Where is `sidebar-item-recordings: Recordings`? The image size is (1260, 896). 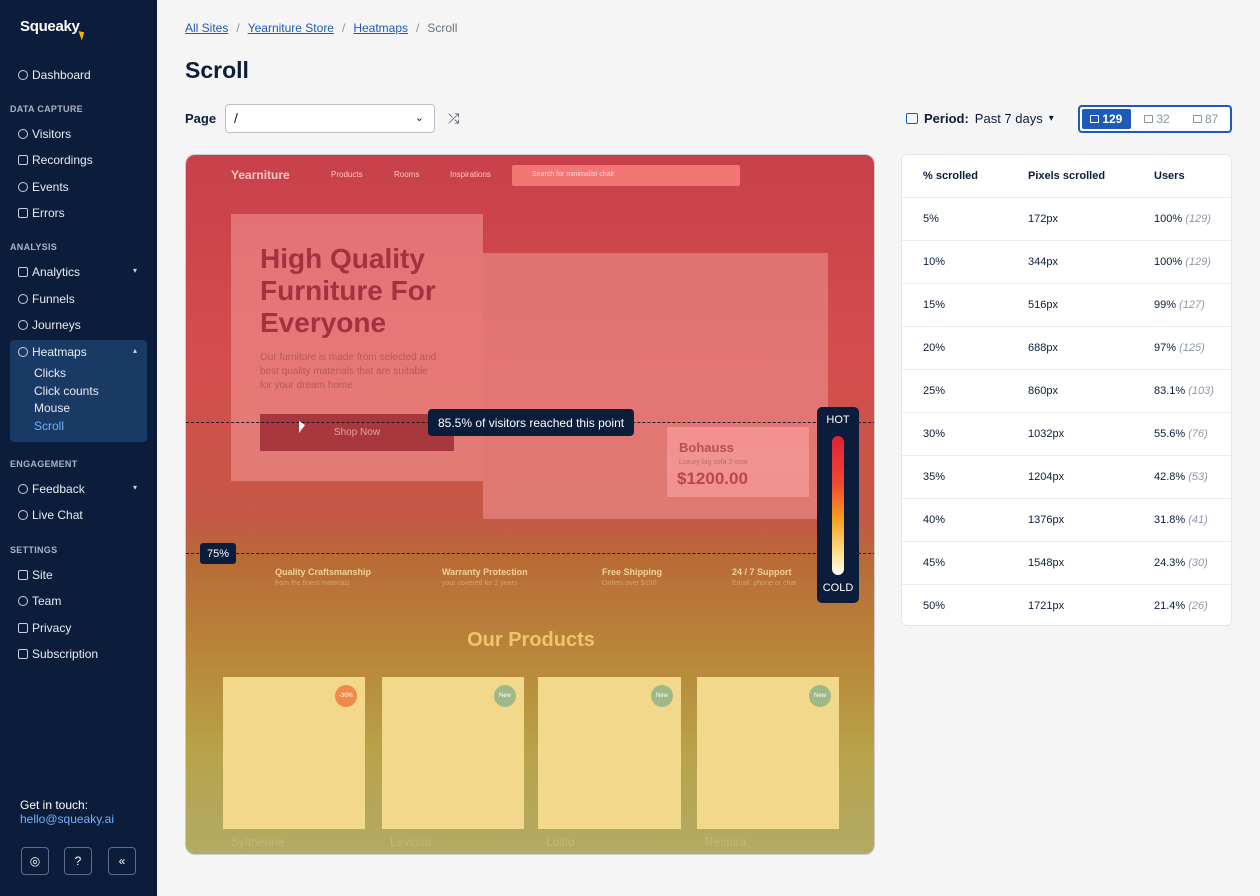 sidebar-item-recordings: Recordings is located at coordinates (78, 160).